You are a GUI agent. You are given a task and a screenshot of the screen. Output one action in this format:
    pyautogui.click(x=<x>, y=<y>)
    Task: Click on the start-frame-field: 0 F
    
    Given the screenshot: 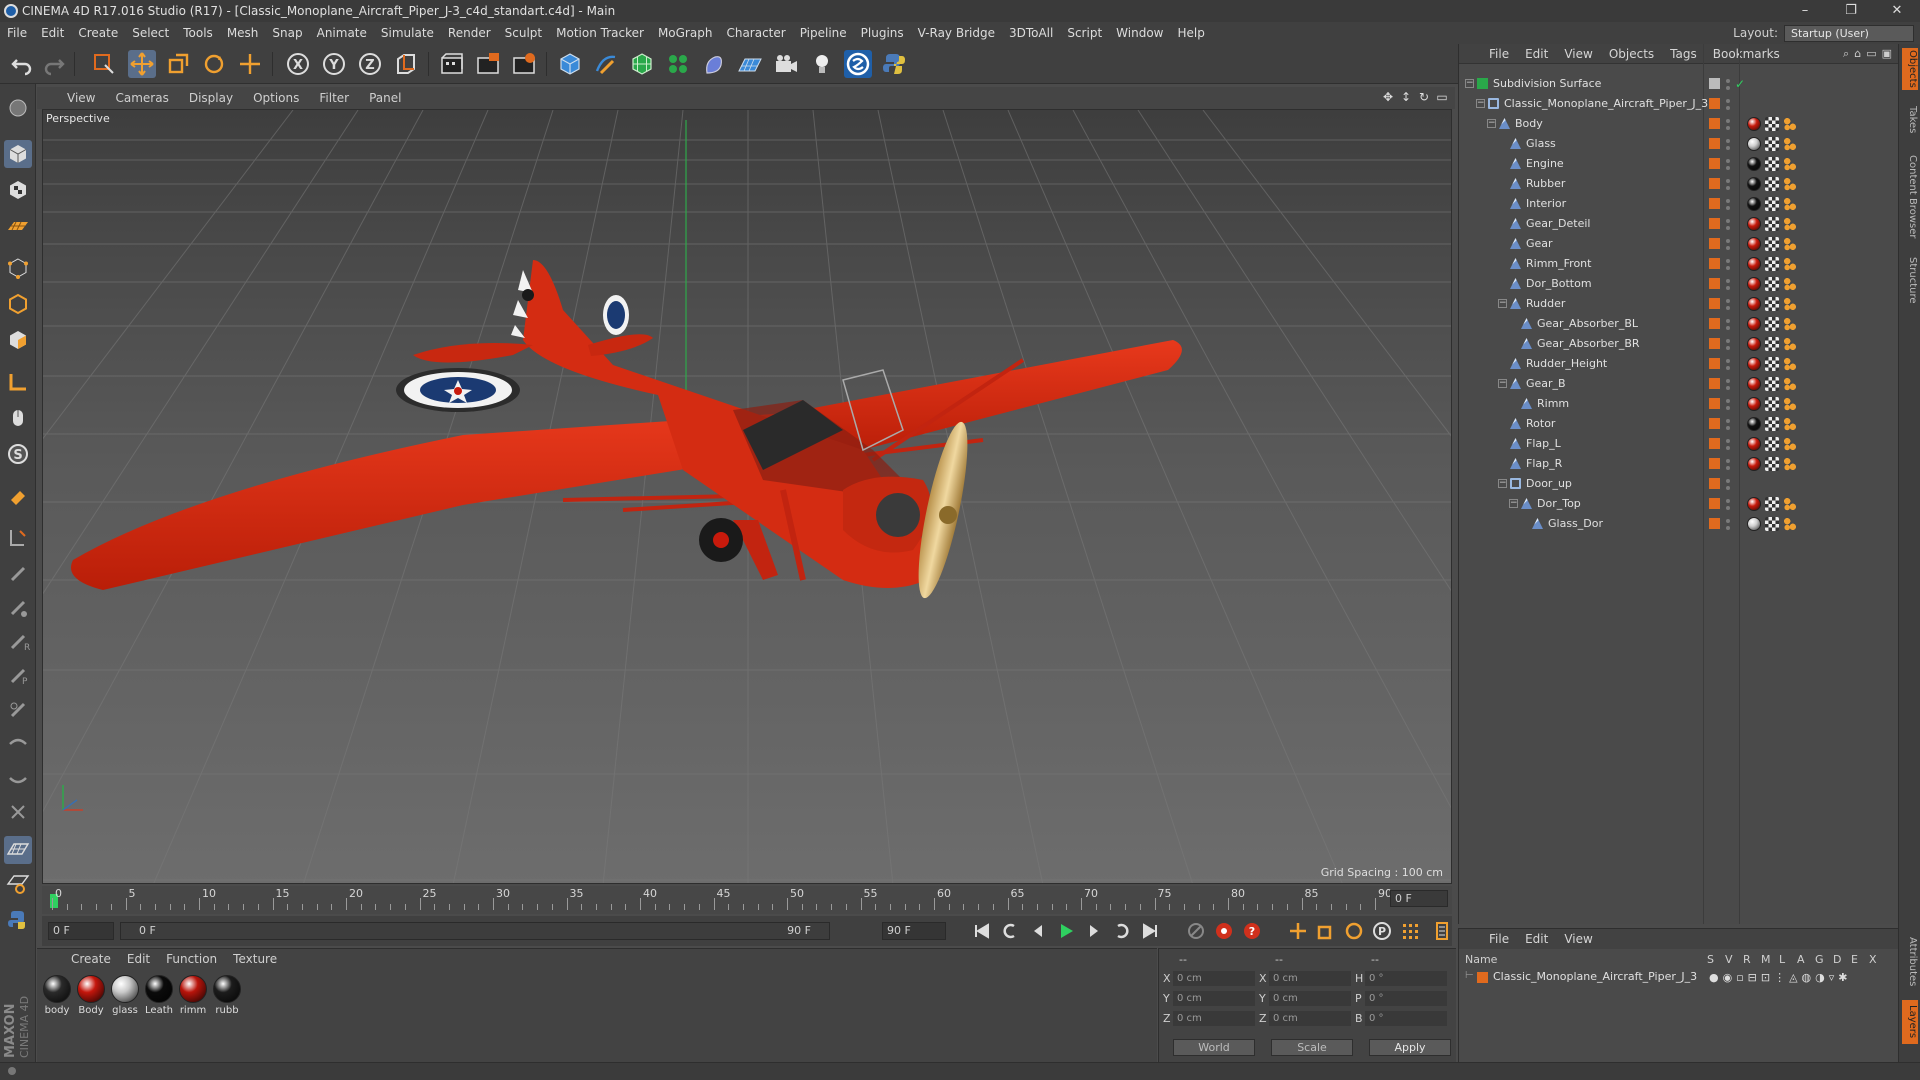 What is the action you would take?
    pyautogui.click(x=81, y=931)
    